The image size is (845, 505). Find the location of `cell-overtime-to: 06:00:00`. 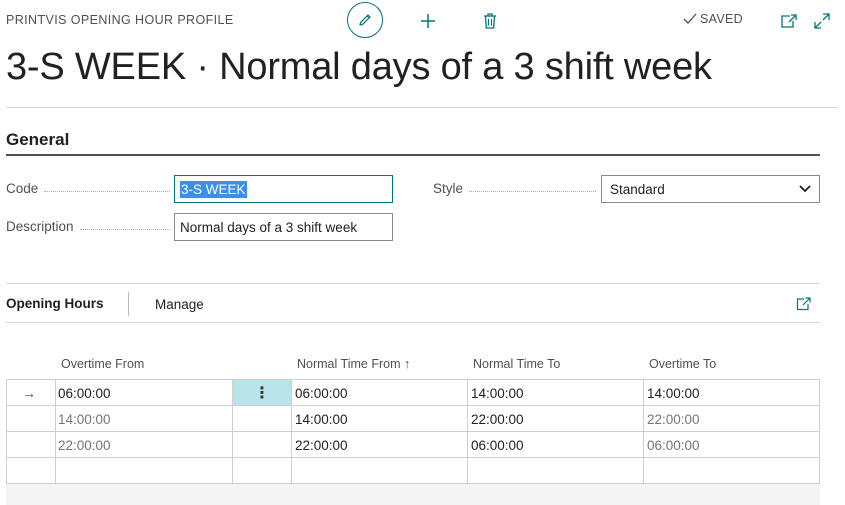

cell-overtime-to: 06:00:00 is located at coordinates (673, 445).